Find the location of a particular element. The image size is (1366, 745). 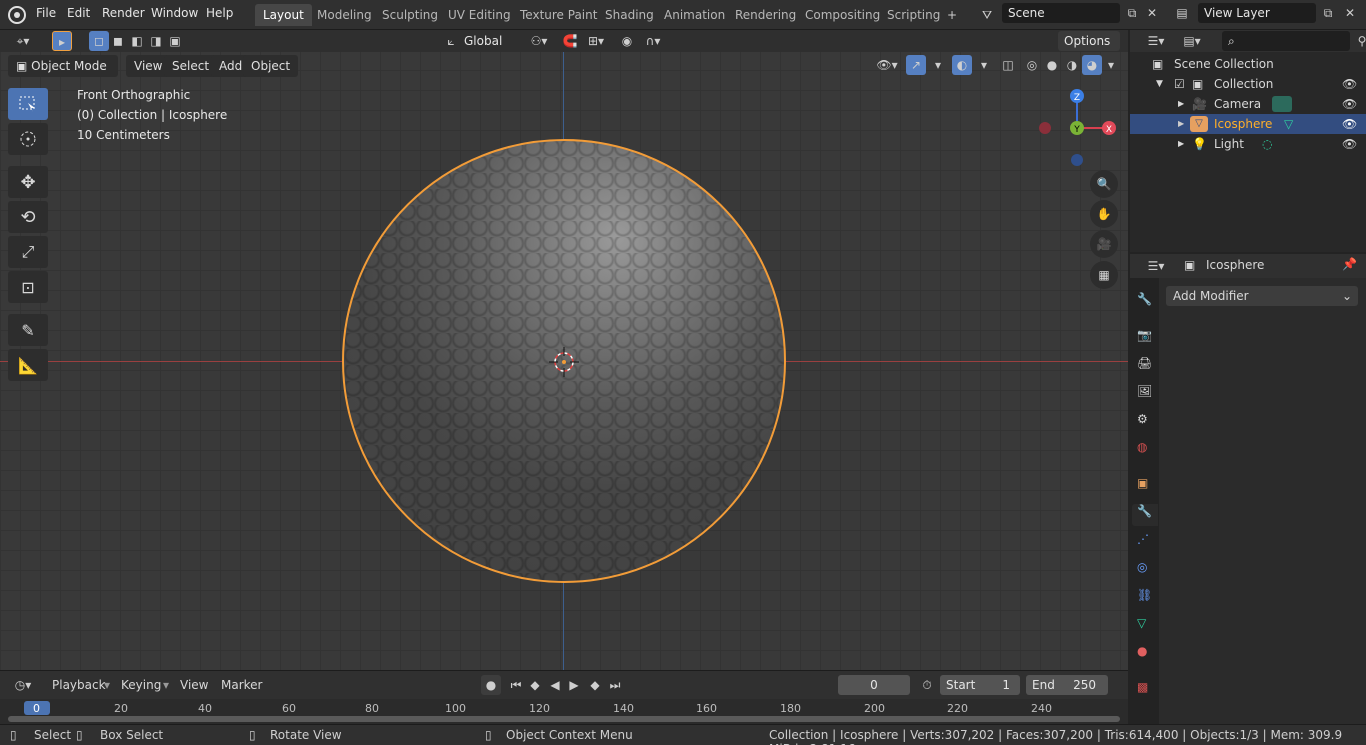

view-layer-field: View Layer is located at coordinates (1257, 13).